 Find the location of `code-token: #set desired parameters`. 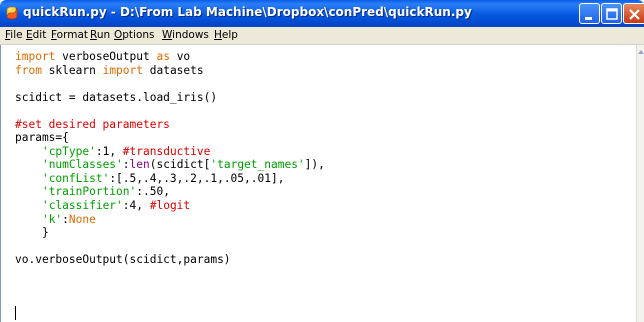

code-token: #set desired parameters is located at coordinates (92, 124).